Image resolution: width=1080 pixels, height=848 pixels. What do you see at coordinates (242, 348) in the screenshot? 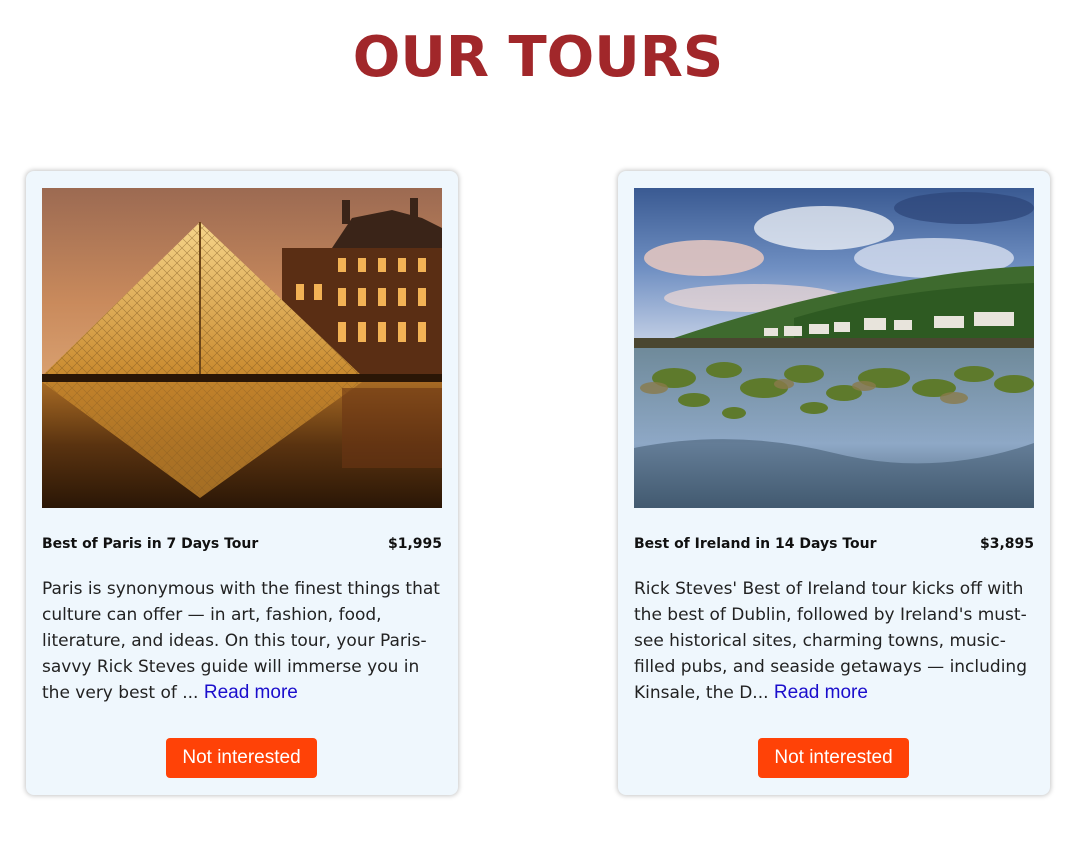
I see `tour-image-paris` at bounding box center [242, 348].